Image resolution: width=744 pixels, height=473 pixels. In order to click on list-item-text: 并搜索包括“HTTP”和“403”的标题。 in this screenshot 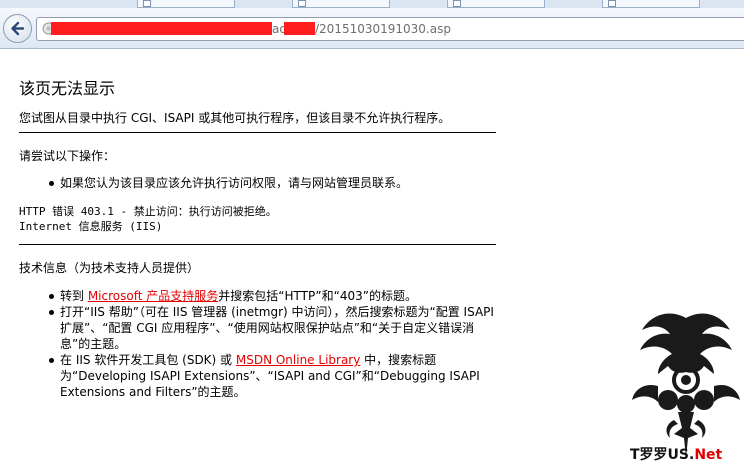, I will do `click(317, 296)`.